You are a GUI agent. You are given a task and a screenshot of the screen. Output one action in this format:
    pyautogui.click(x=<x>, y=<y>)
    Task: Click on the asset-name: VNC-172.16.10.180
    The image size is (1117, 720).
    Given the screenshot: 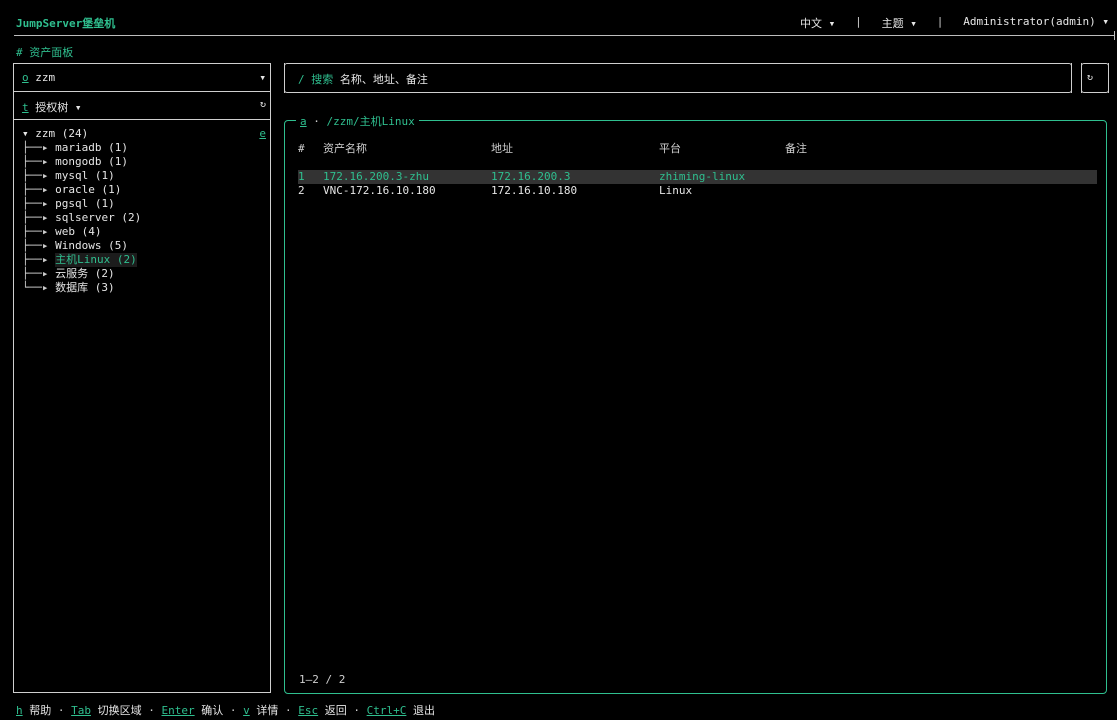 What is the action you would take?
    pyautogui.click(x=379, y=190)
    